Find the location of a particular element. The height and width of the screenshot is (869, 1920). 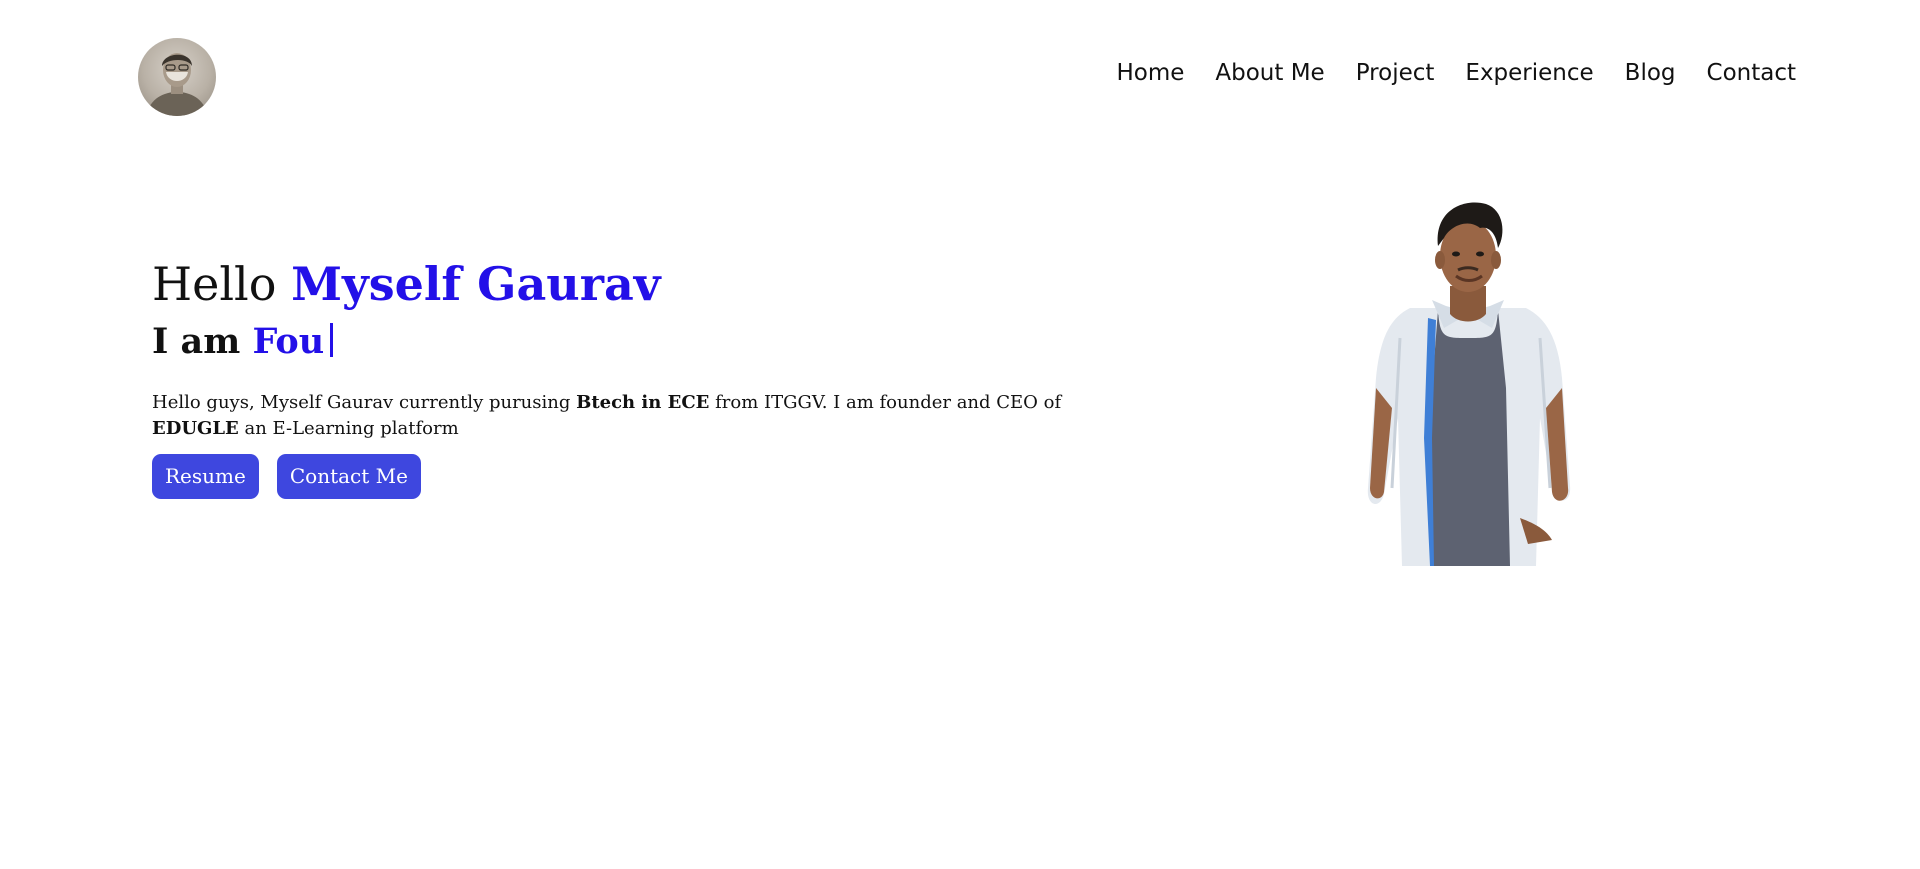

intro-company: EDUGLE is located at coordinates (195, 428).